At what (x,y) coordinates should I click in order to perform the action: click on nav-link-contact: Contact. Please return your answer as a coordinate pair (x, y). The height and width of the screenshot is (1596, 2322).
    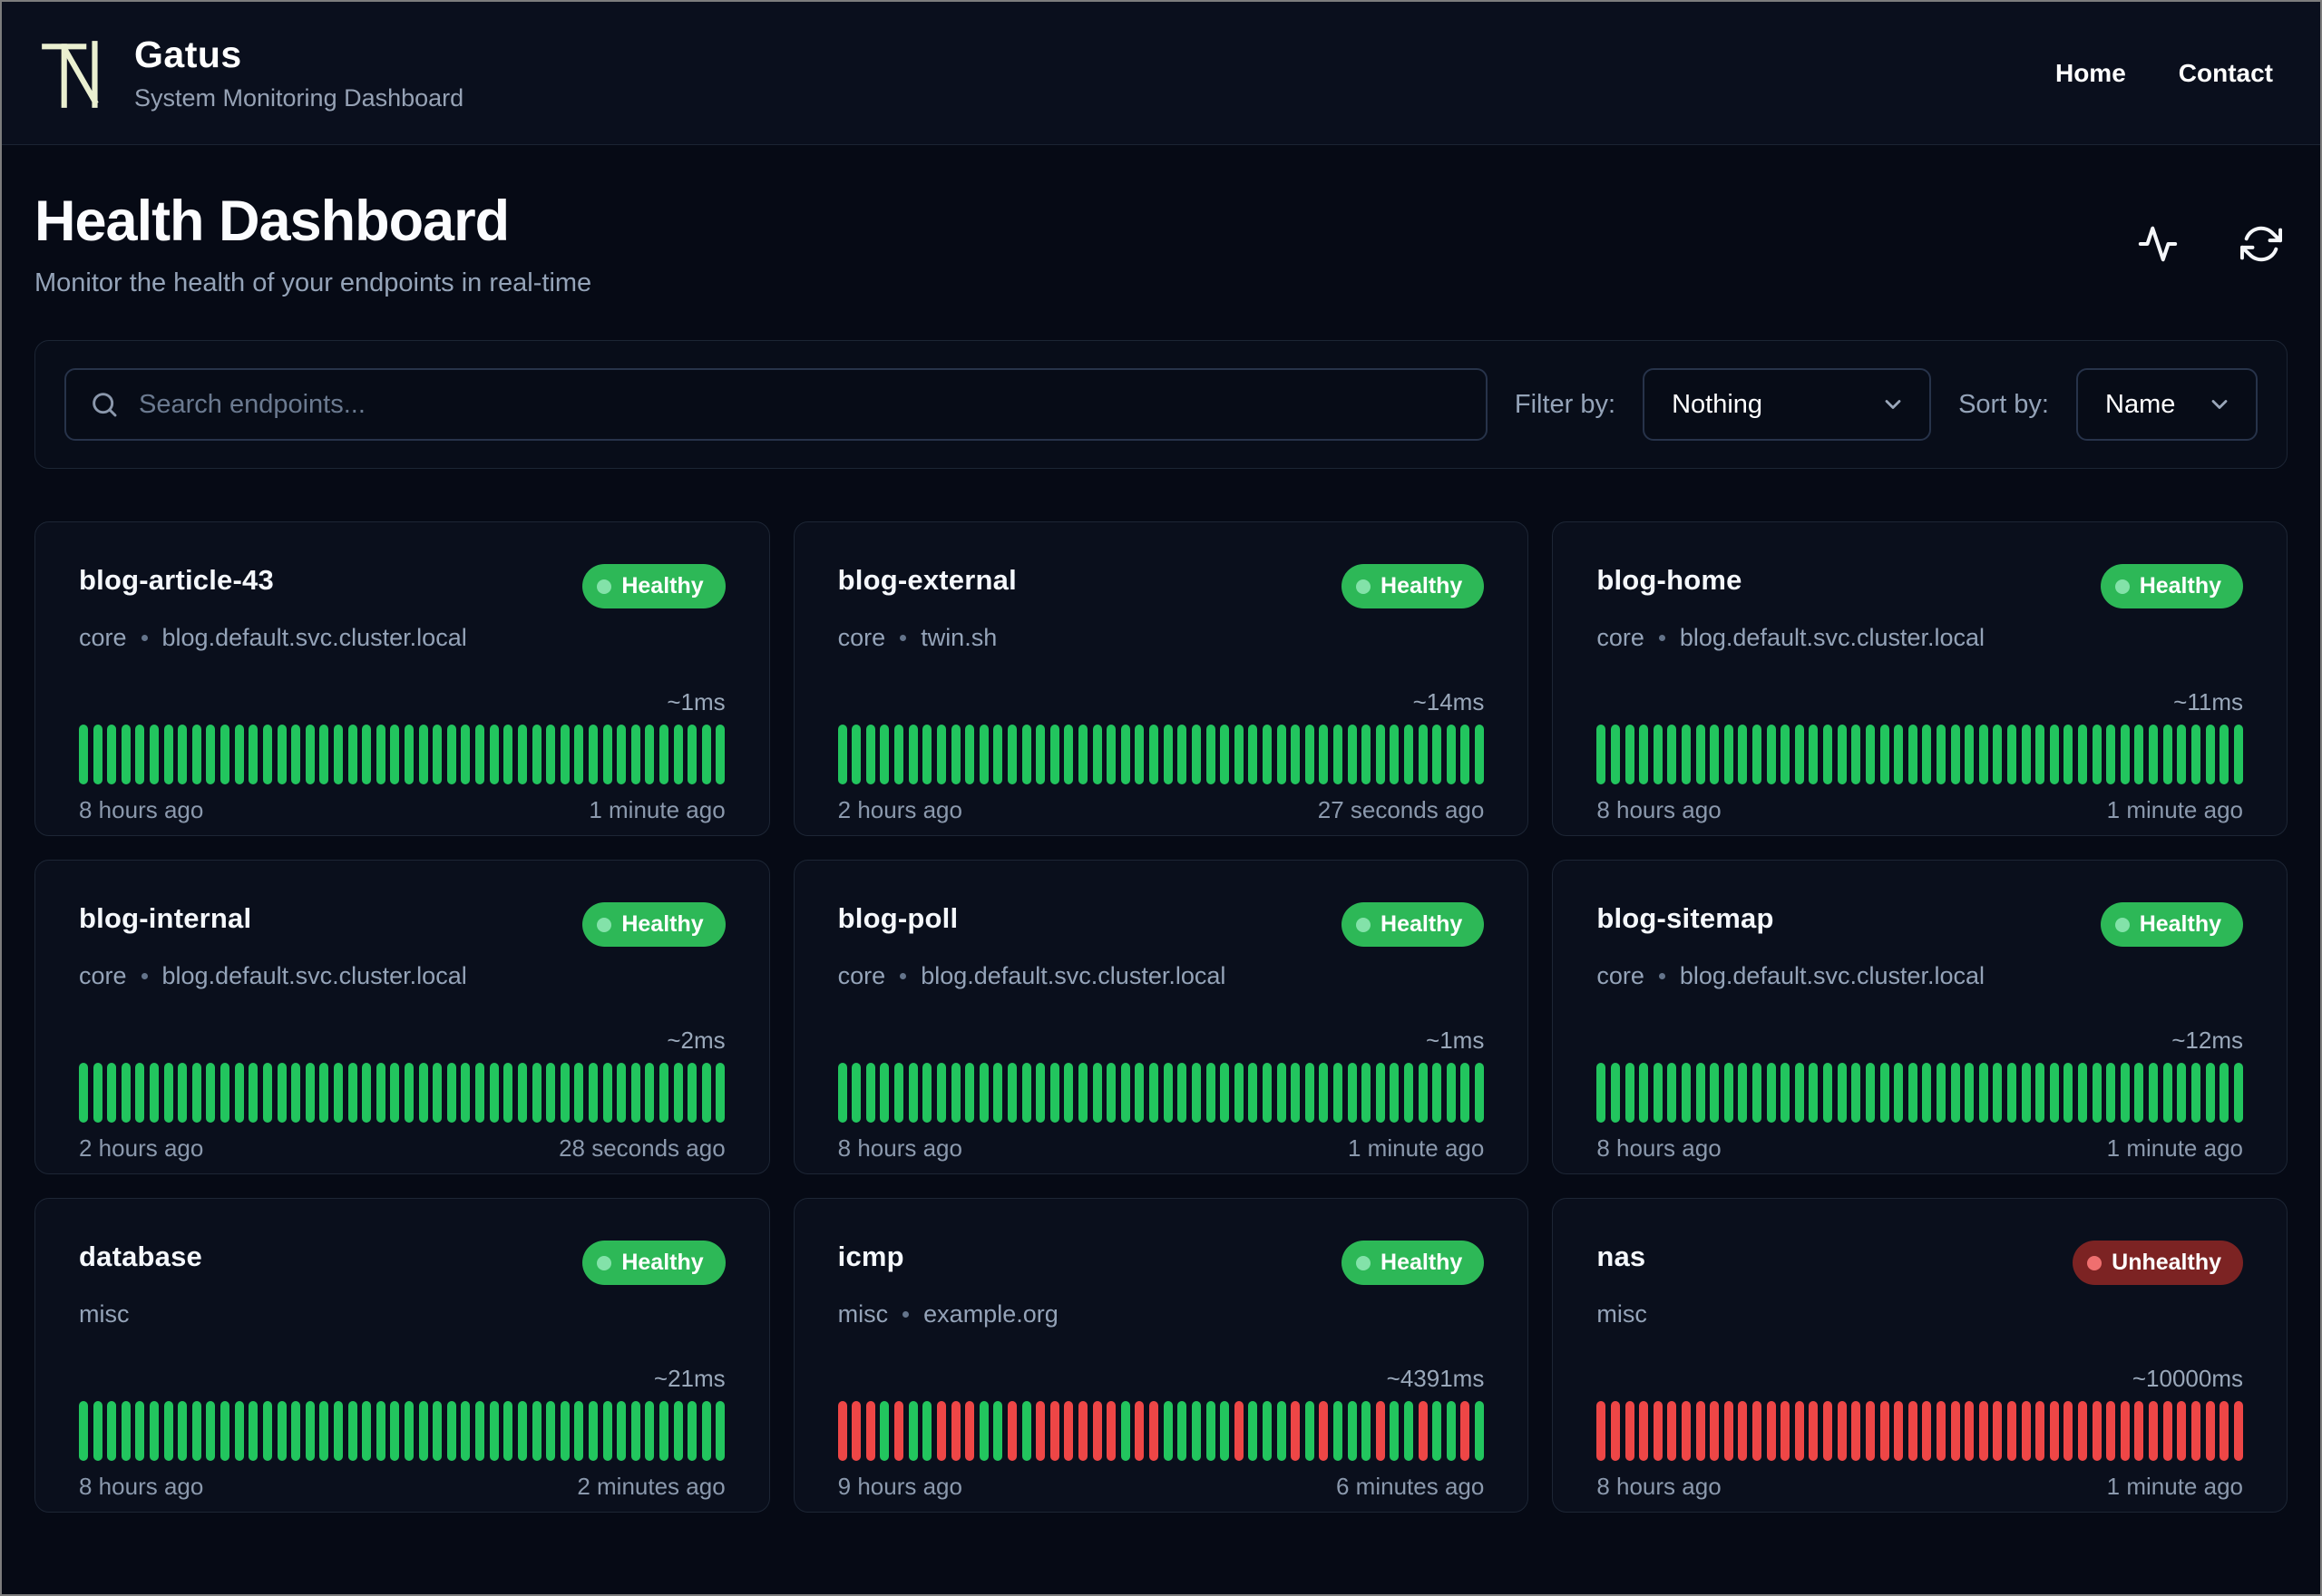
    Looking at the image, I should click on (2226, 73).